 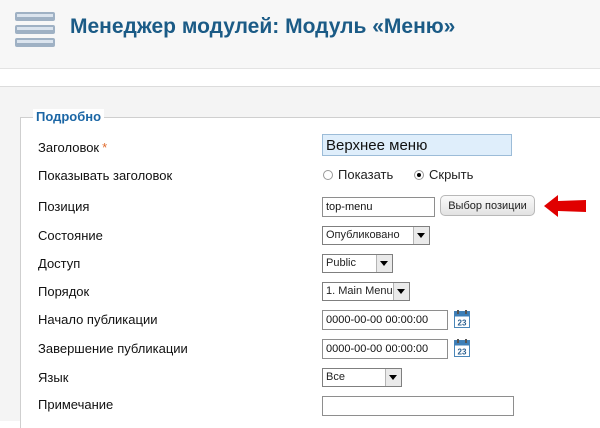 I want to click on order-label: Порядок, so click(x=64, y=291).